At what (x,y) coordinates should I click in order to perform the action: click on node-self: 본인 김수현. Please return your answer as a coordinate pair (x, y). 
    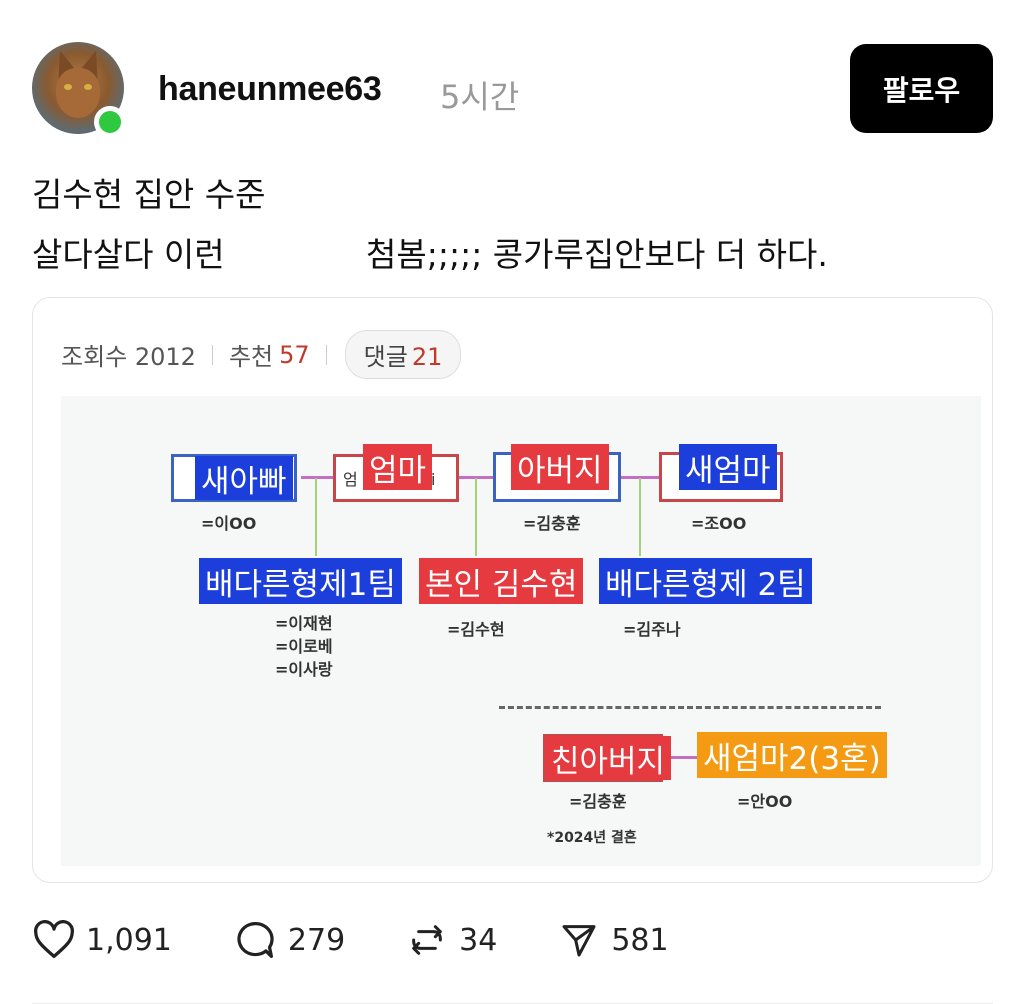
    Looking at the image, I should click on (501, 581).